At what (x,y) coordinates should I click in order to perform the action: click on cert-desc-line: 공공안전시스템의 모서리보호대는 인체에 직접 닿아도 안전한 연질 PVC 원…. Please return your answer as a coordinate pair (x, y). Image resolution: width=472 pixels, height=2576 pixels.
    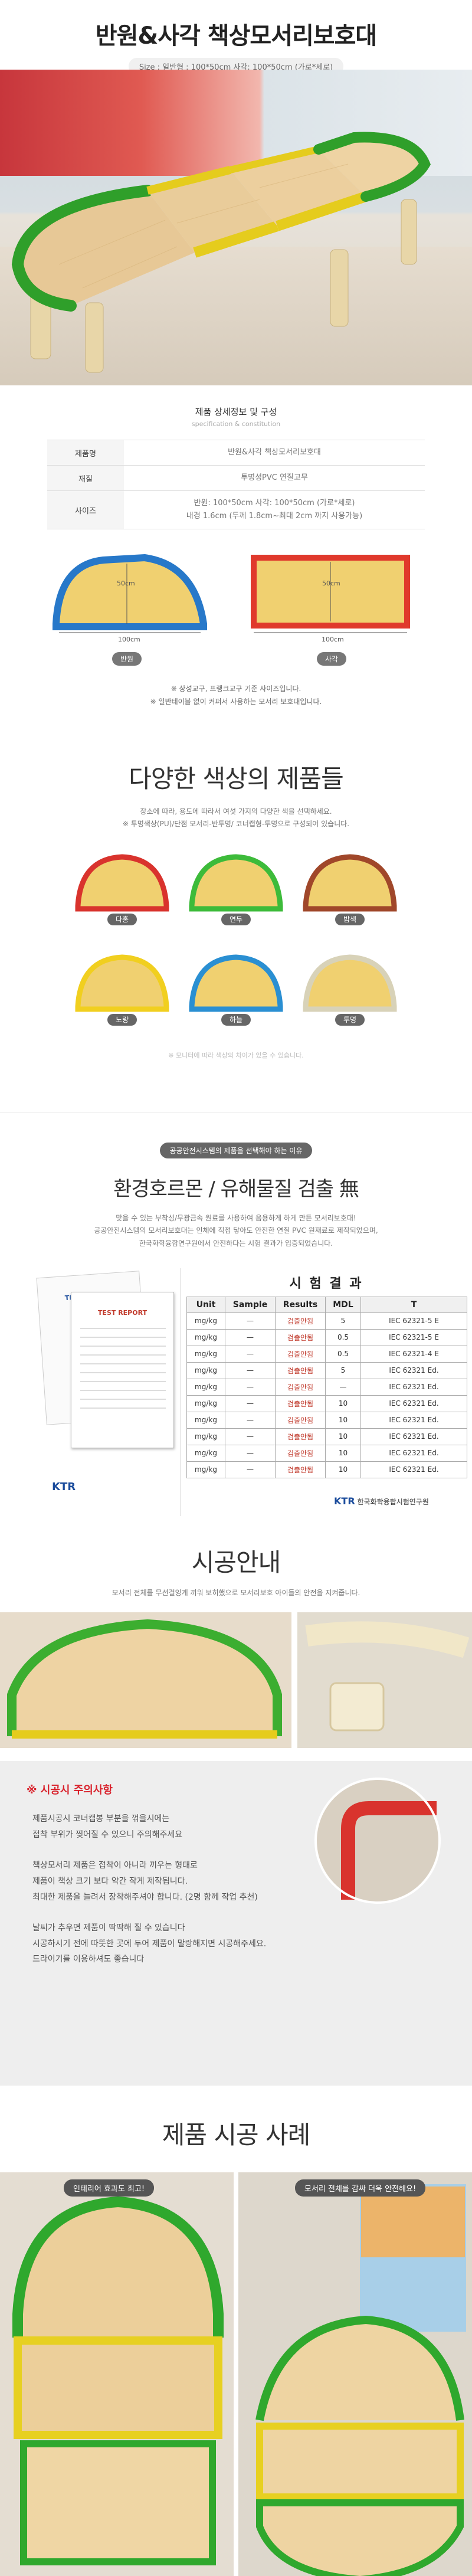
    Looking at the image, I should click on (236, 1230).